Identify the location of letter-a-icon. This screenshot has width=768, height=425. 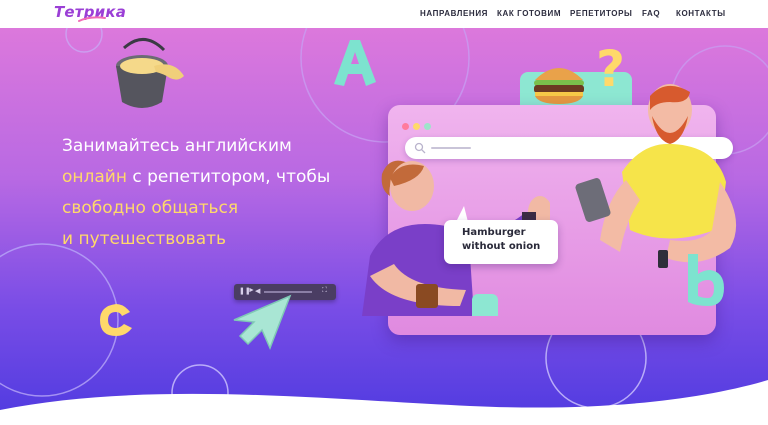
(355, 63).